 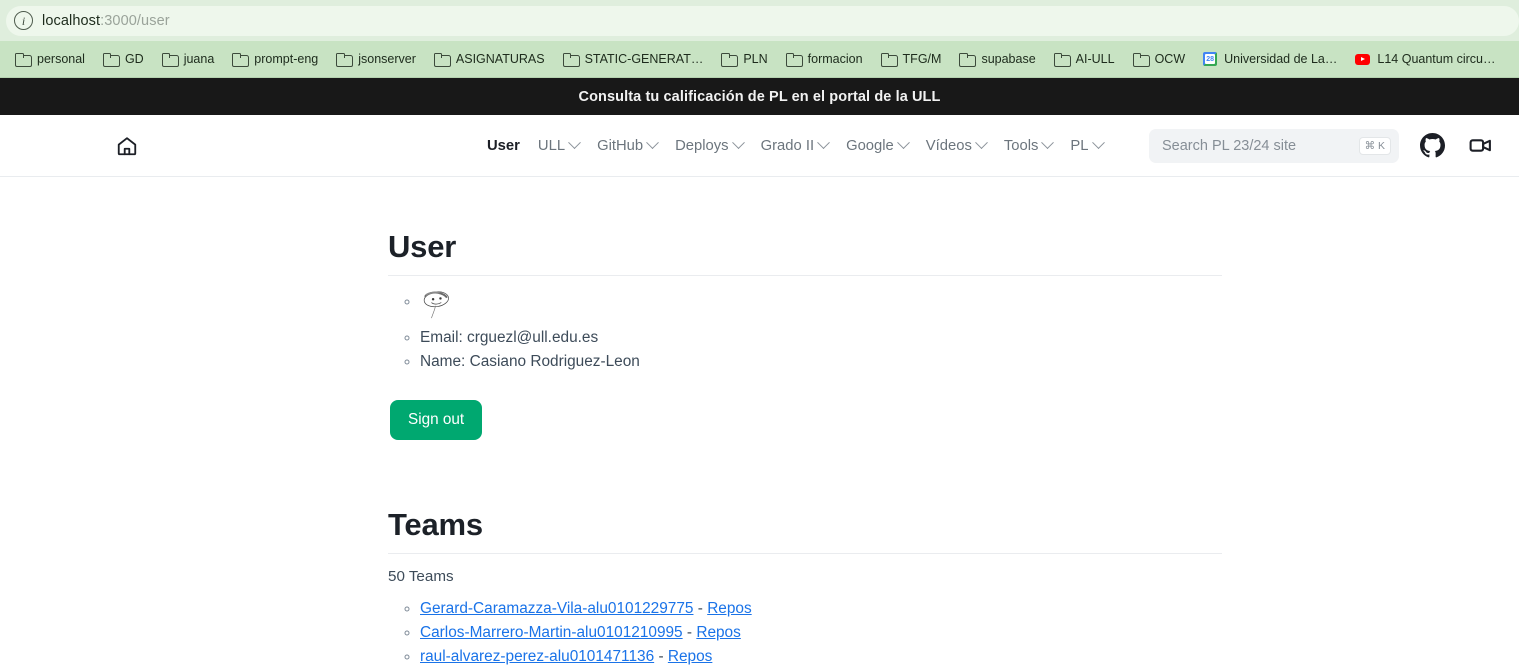 I want to click on nav-label: Google, so click(x=870, y=145).